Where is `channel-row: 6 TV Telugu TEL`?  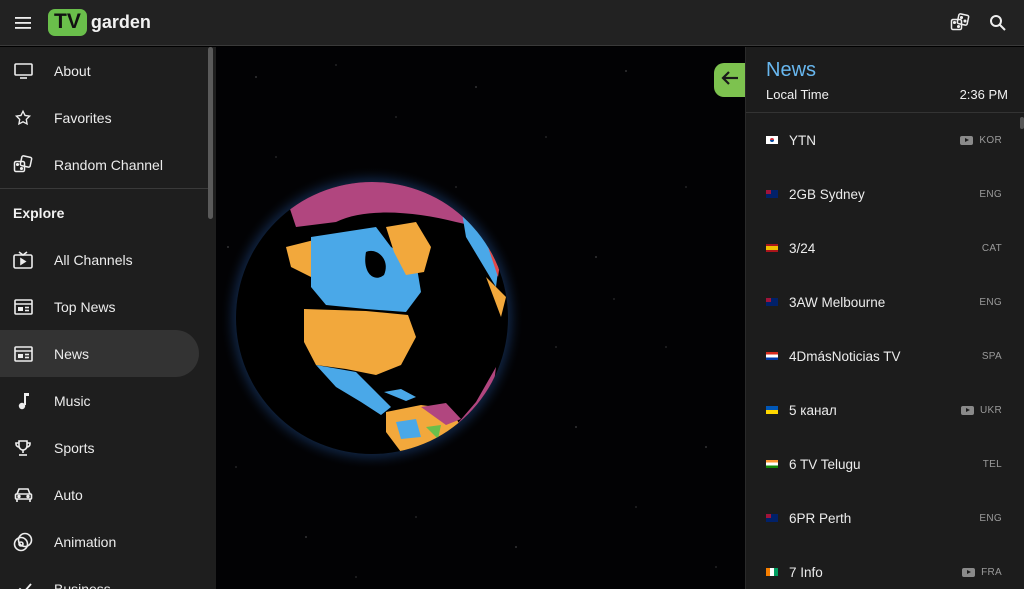
channel-row: 6 TV Telugu TEL is located at coordinates (885, 464).